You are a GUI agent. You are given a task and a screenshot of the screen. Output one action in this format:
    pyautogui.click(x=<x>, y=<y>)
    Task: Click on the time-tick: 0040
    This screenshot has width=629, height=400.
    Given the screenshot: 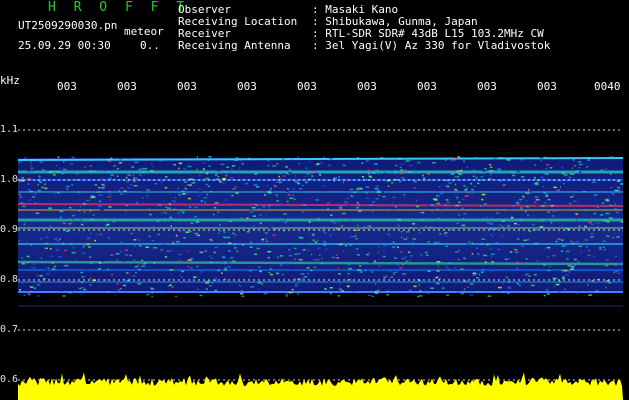 What is the action you would take?
    pyautogui.click(x=607, y=86)
    